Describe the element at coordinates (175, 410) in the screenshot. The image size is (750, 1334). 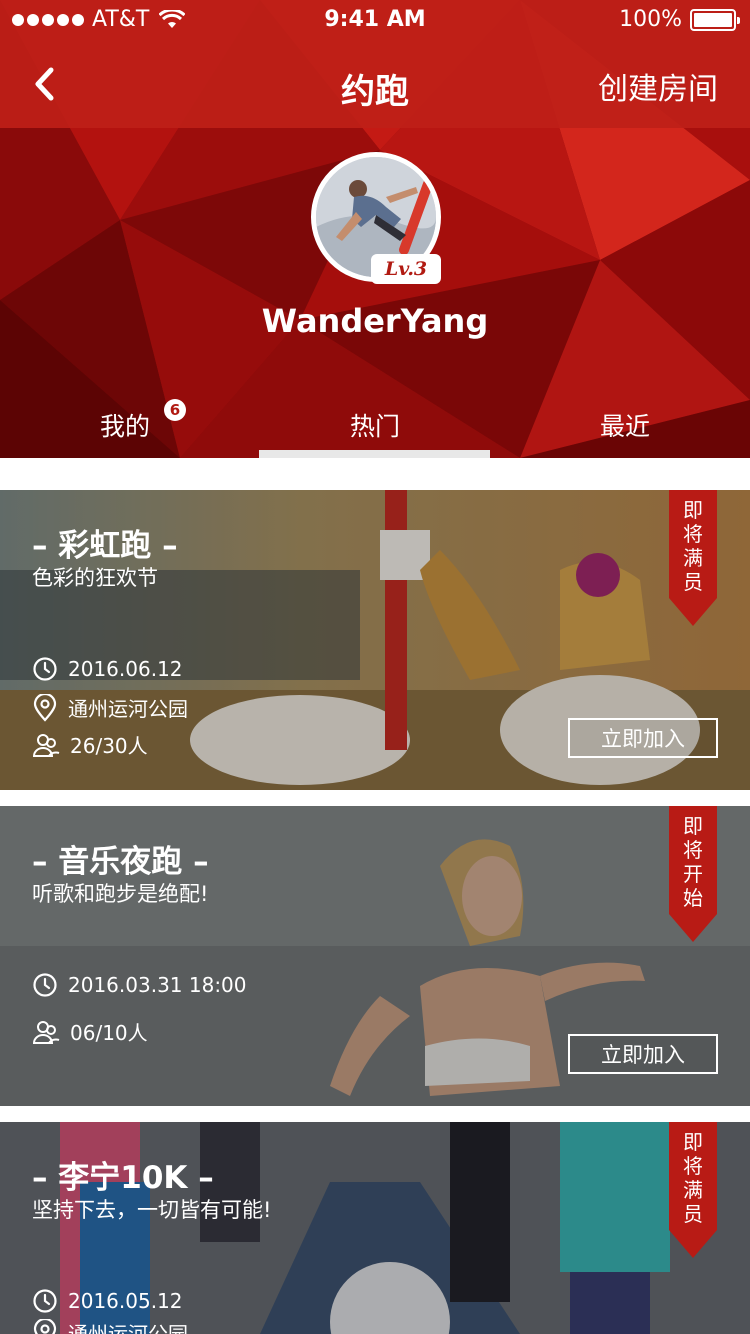
I see `tab-badge: 6` at that location.